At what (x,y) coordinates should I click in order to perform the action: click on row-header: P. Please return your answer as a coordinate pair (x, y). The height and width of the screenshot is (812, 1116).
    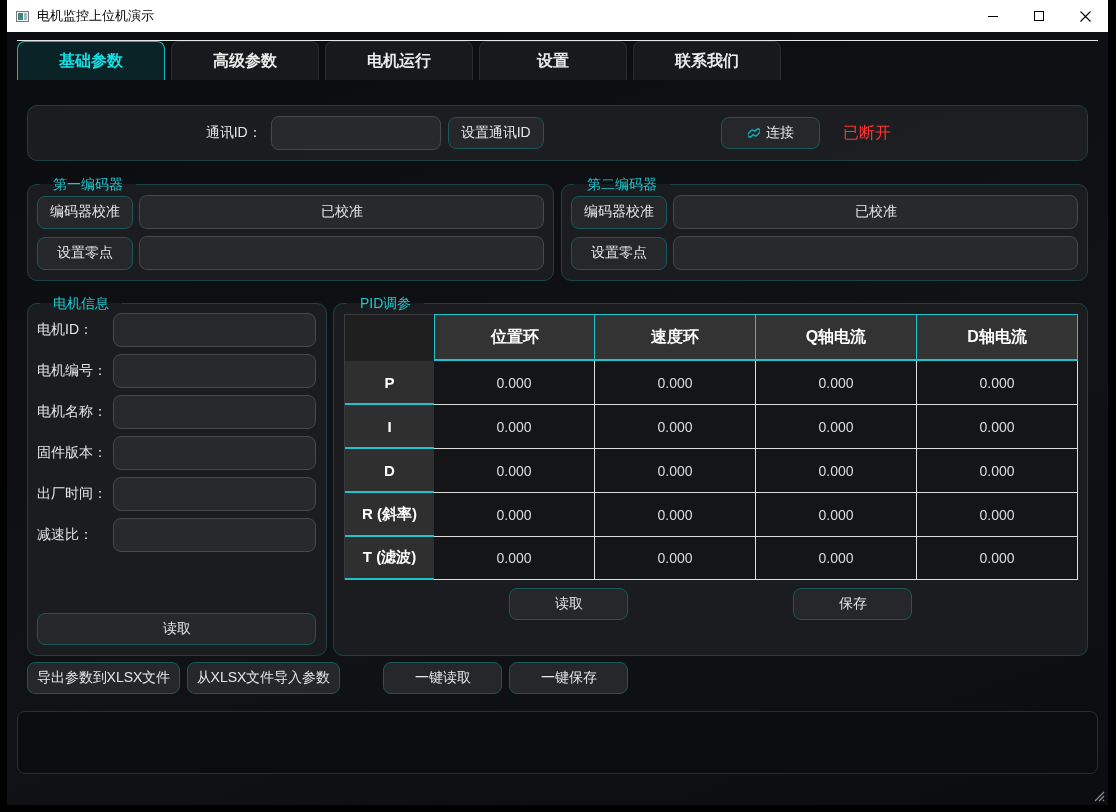
    Looking at the image, I should click on (389, 383).